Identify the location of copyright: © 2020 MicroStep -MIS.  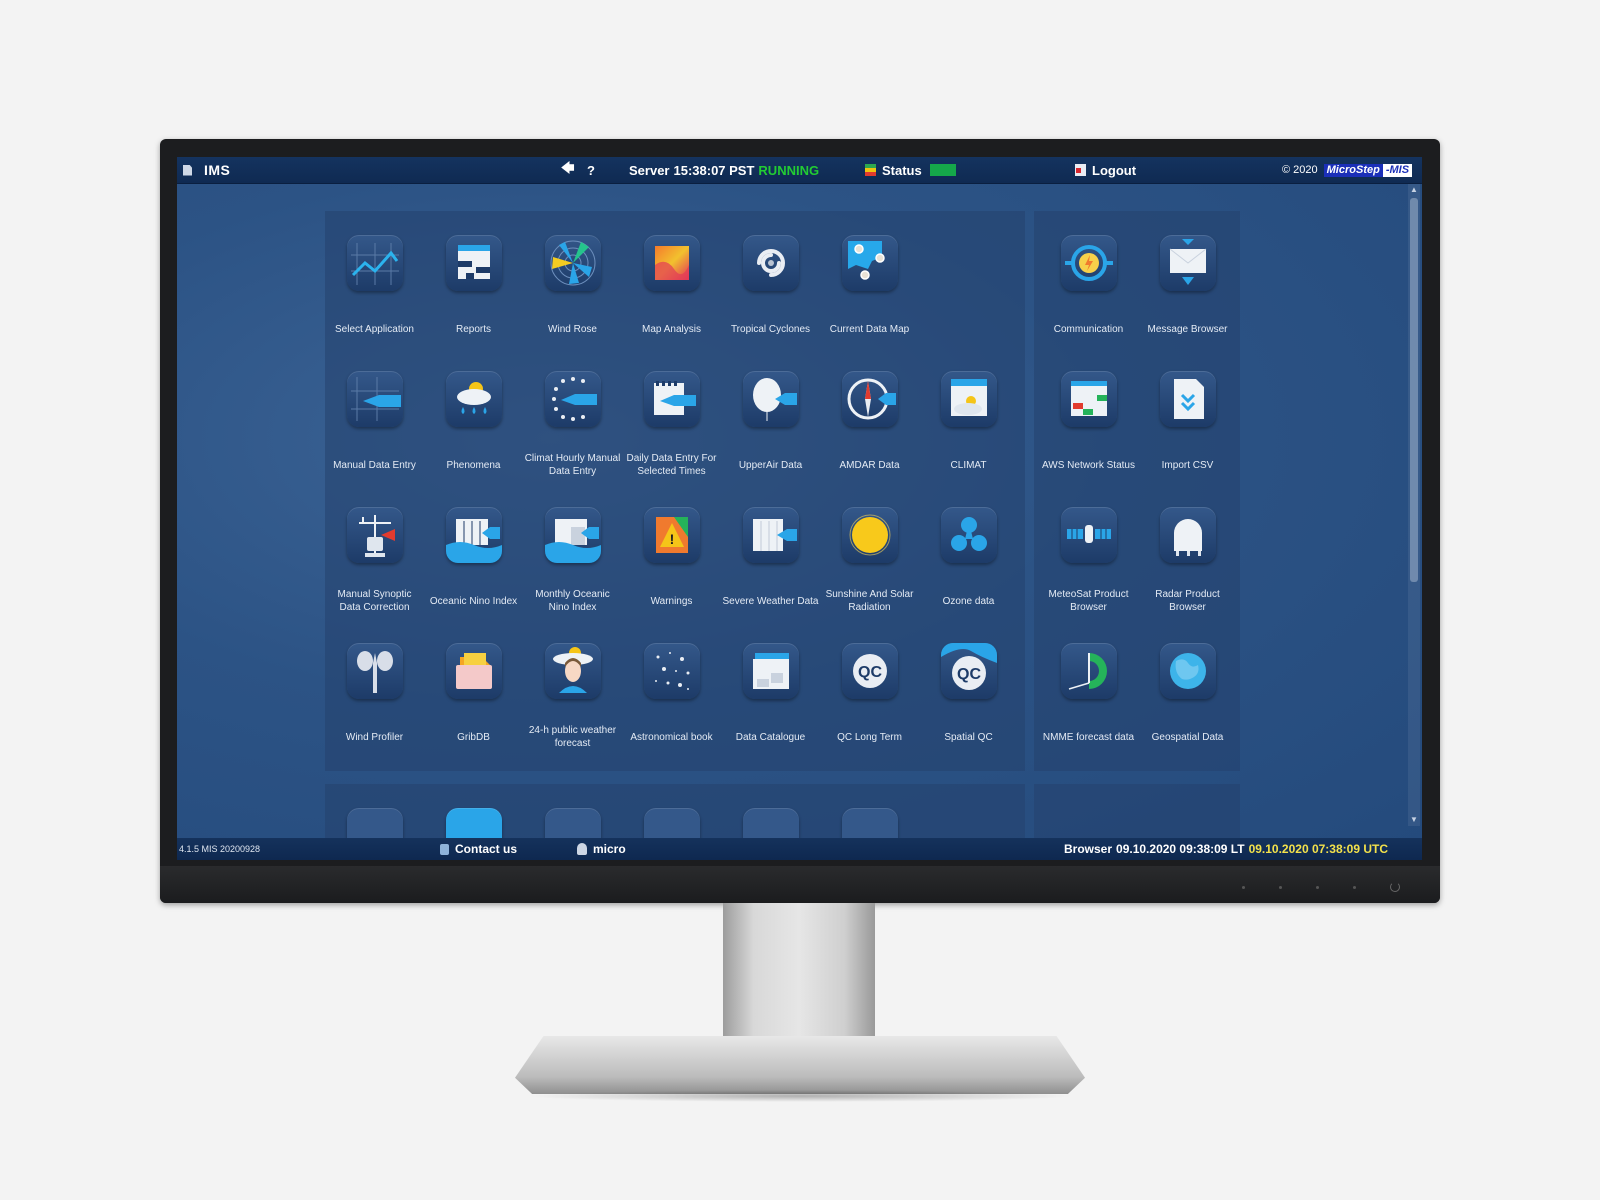
(1347, 170).